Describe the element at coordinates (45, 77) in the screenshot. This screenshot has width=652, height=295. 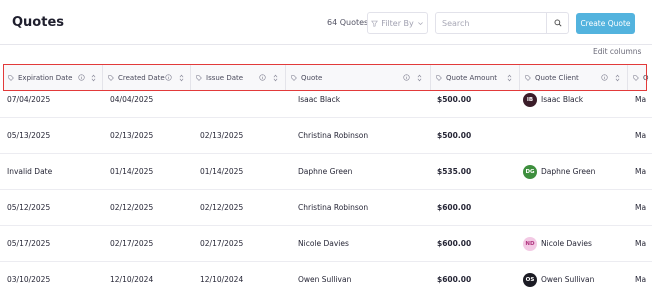
I see `column-label: Expiration Date` at that location.